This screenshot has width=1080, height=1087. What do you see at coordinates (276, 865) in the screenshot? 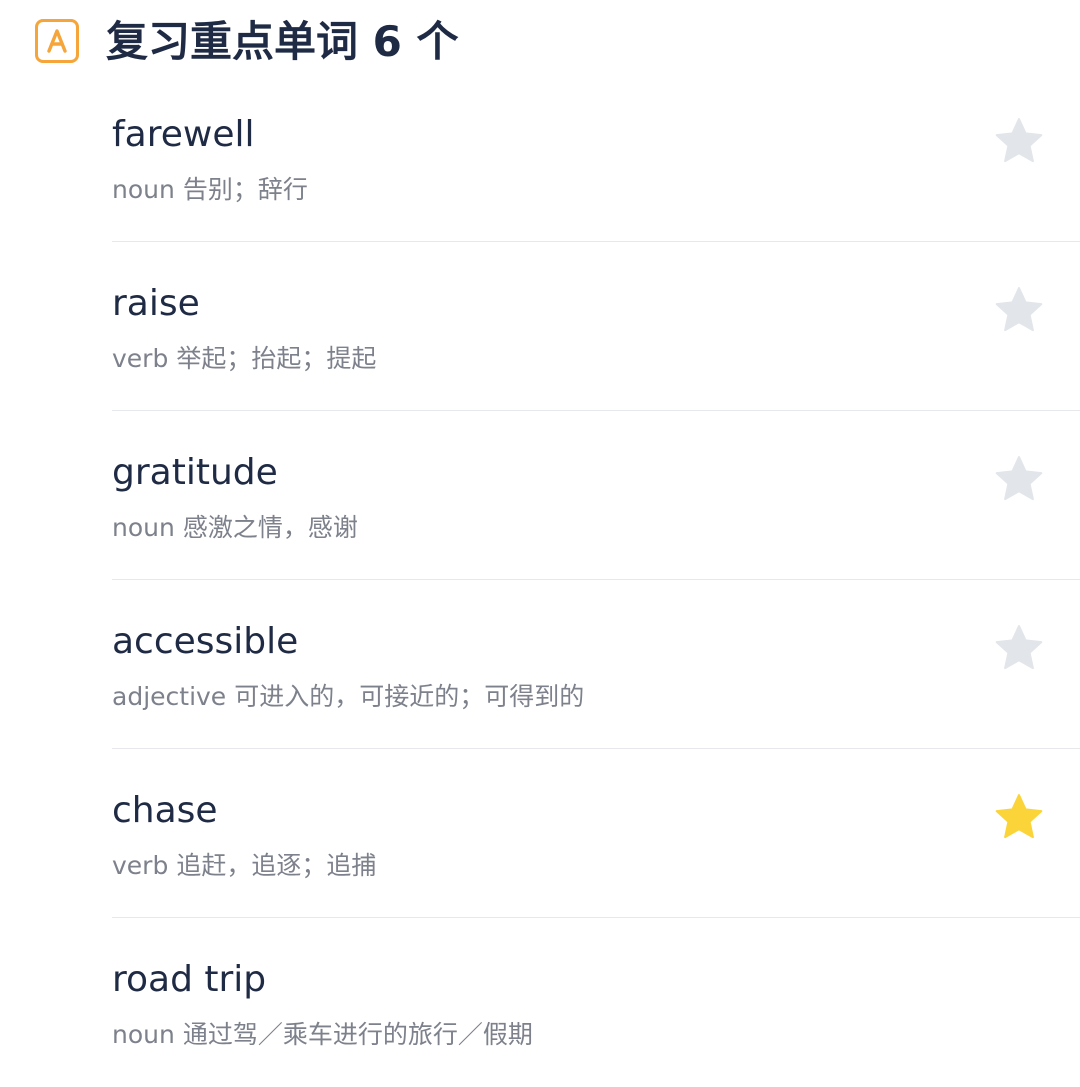
I see `definition-text: 追赶，追逐；追捕` at bounding box center [276, 865].